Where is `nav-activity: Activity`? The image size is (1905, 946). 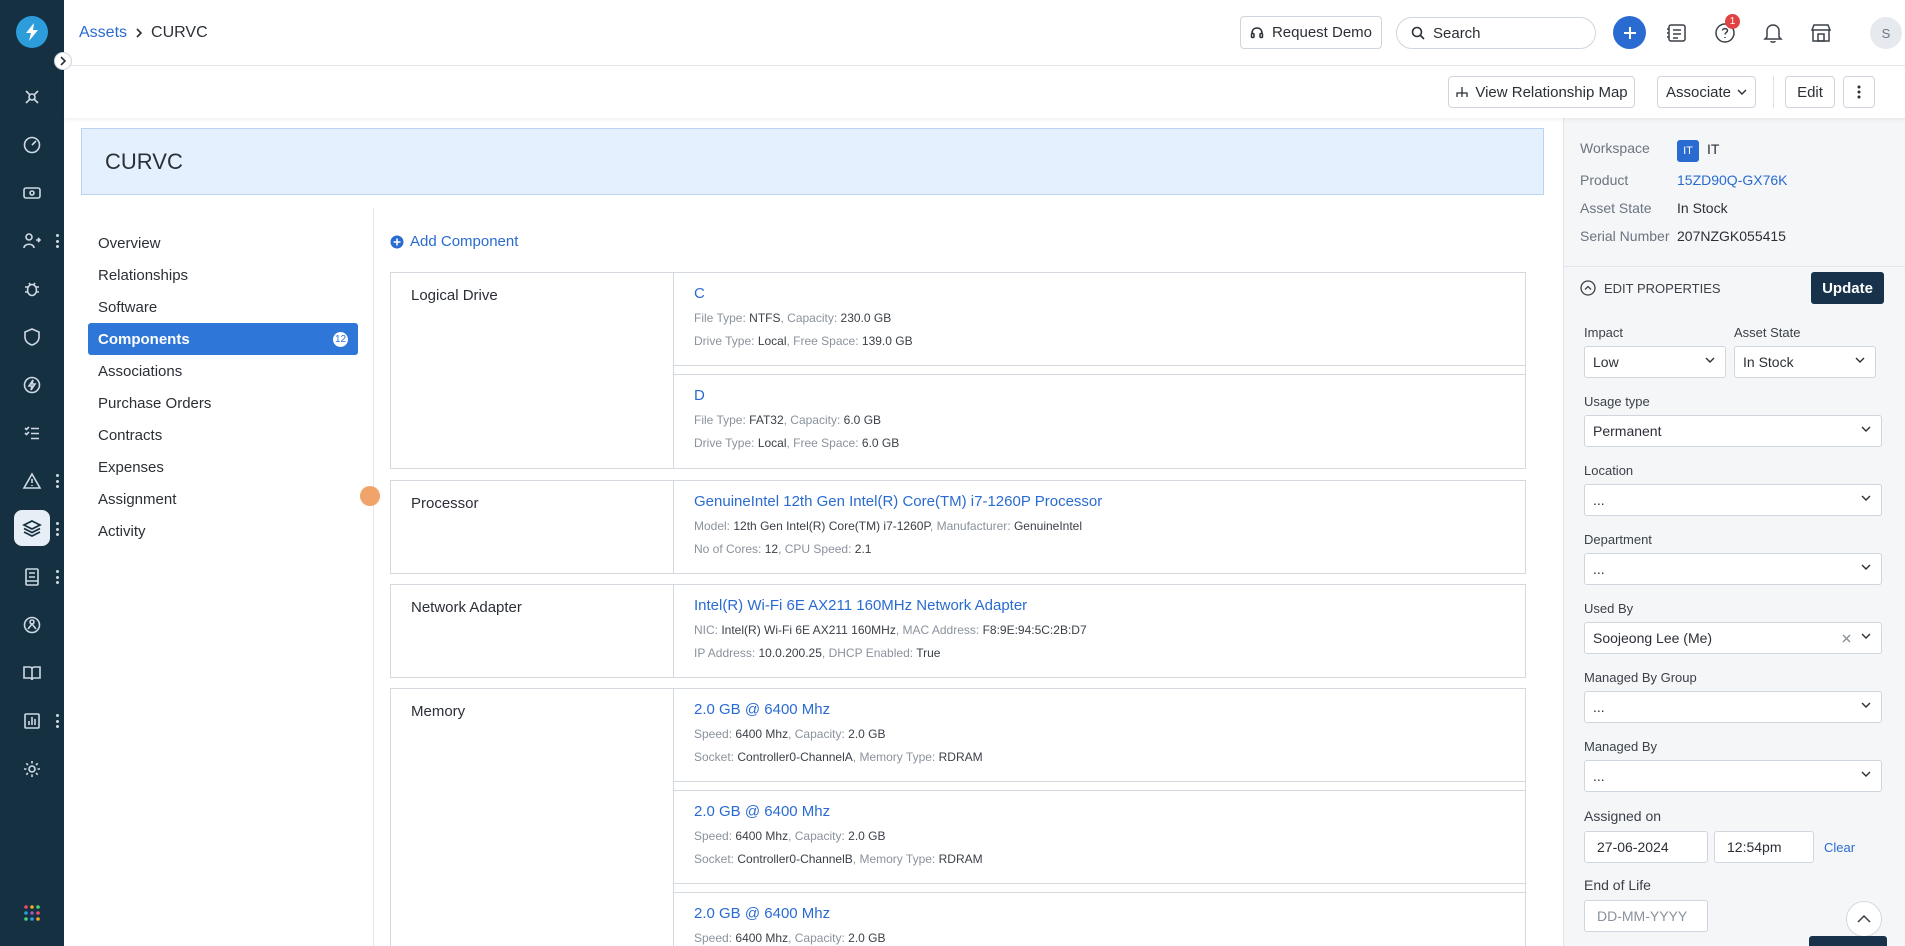
nav-activity: Activity is located at coordinates (223, 531).